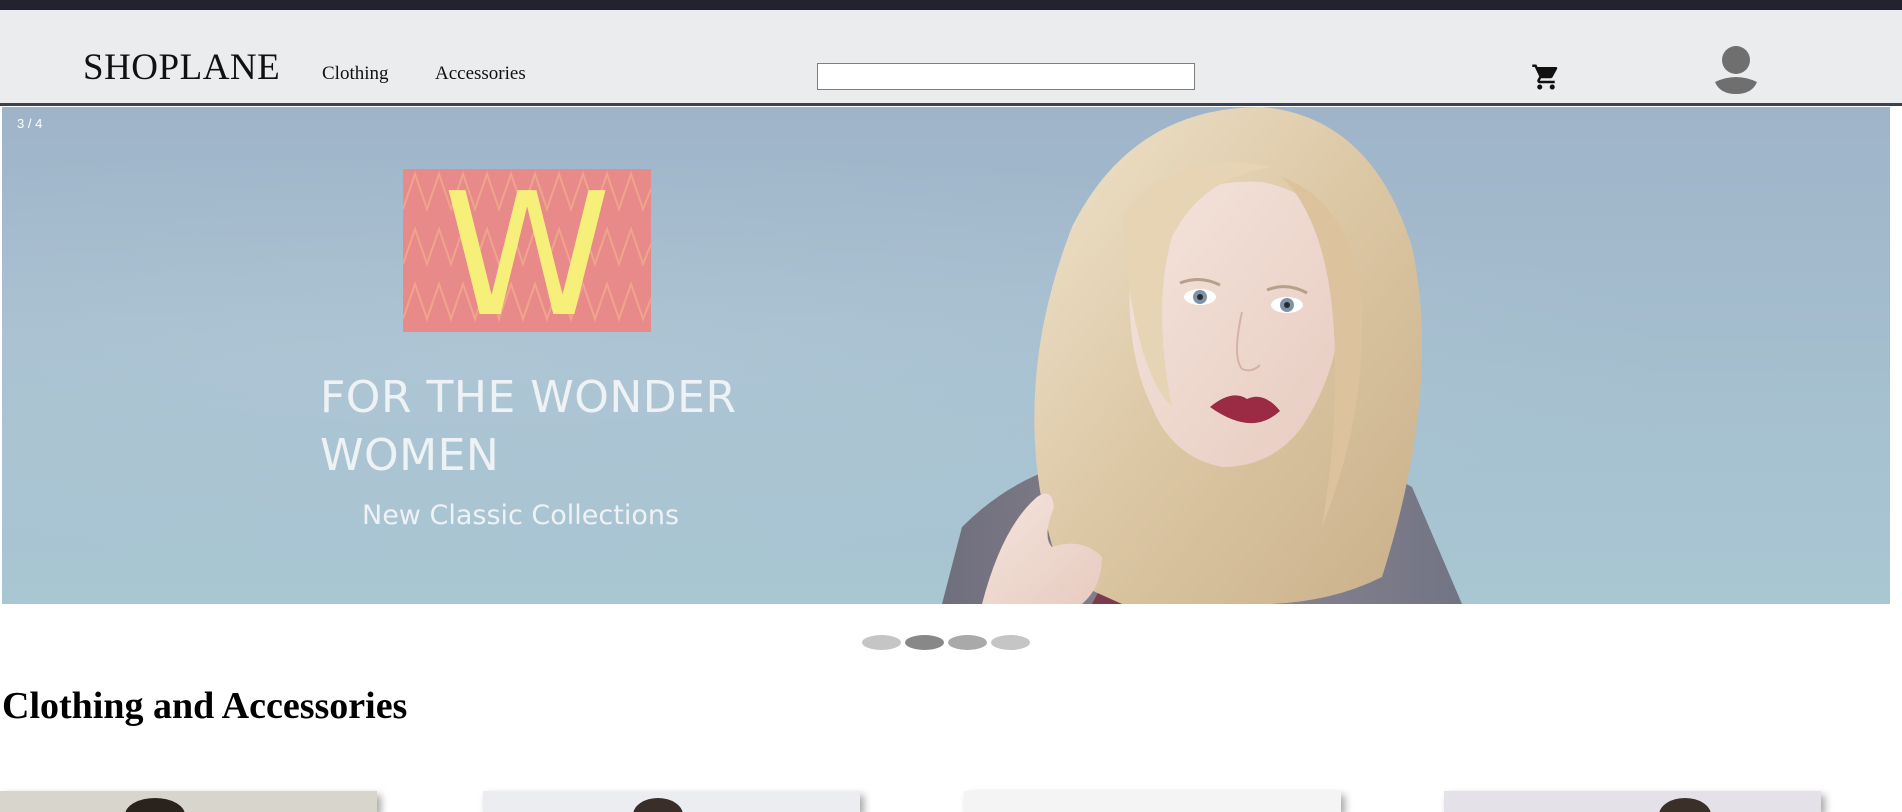 This screenshot has height=812, width=1902. I want to click on hero-headline-line2: WOMEN, so click(410, 455).